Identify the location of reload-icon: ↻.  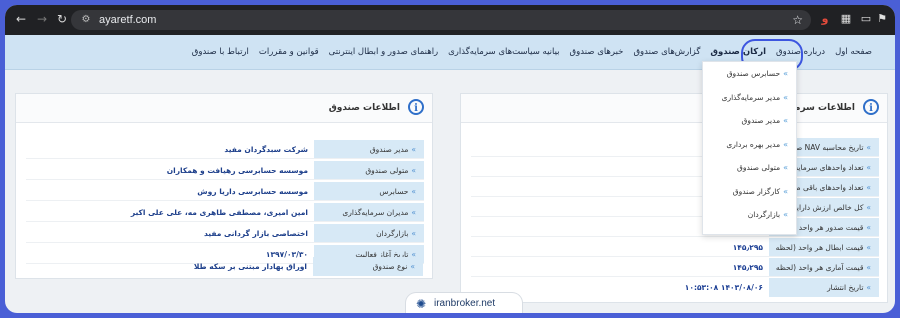
(62, 19).